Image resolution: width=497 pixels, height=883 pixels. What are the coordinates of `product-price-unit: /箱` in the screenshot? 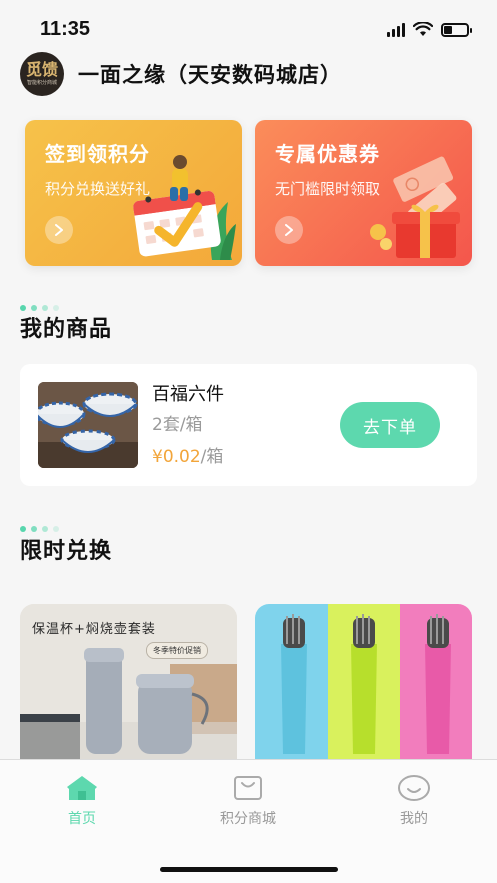 It's located at (212, 457).